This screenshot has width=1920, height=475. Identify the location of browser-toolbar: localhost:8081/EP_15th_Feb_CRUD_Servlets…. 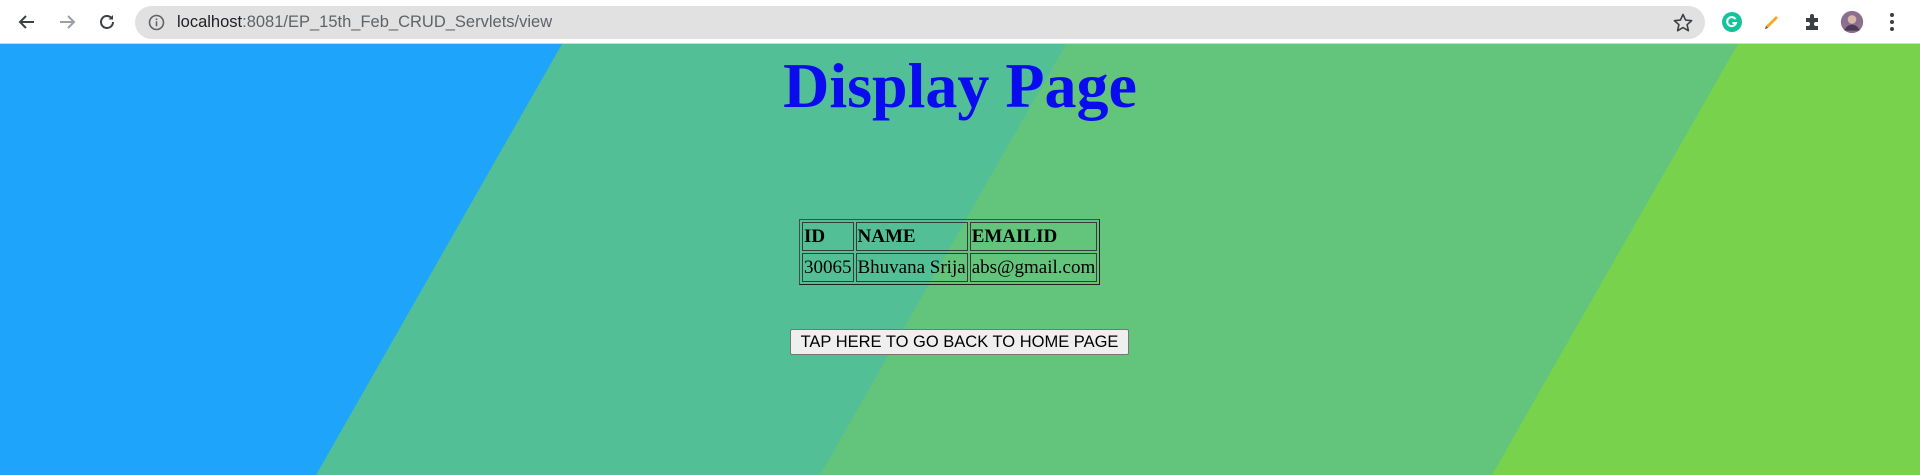
(960, 22).